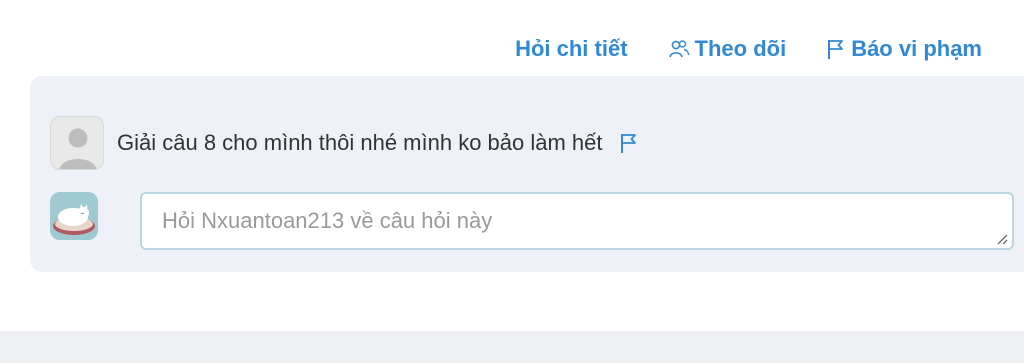 The width and height of the screenshot is (1024, 363). I want to click on follow-link: Theo dõi, so click(727, 49).